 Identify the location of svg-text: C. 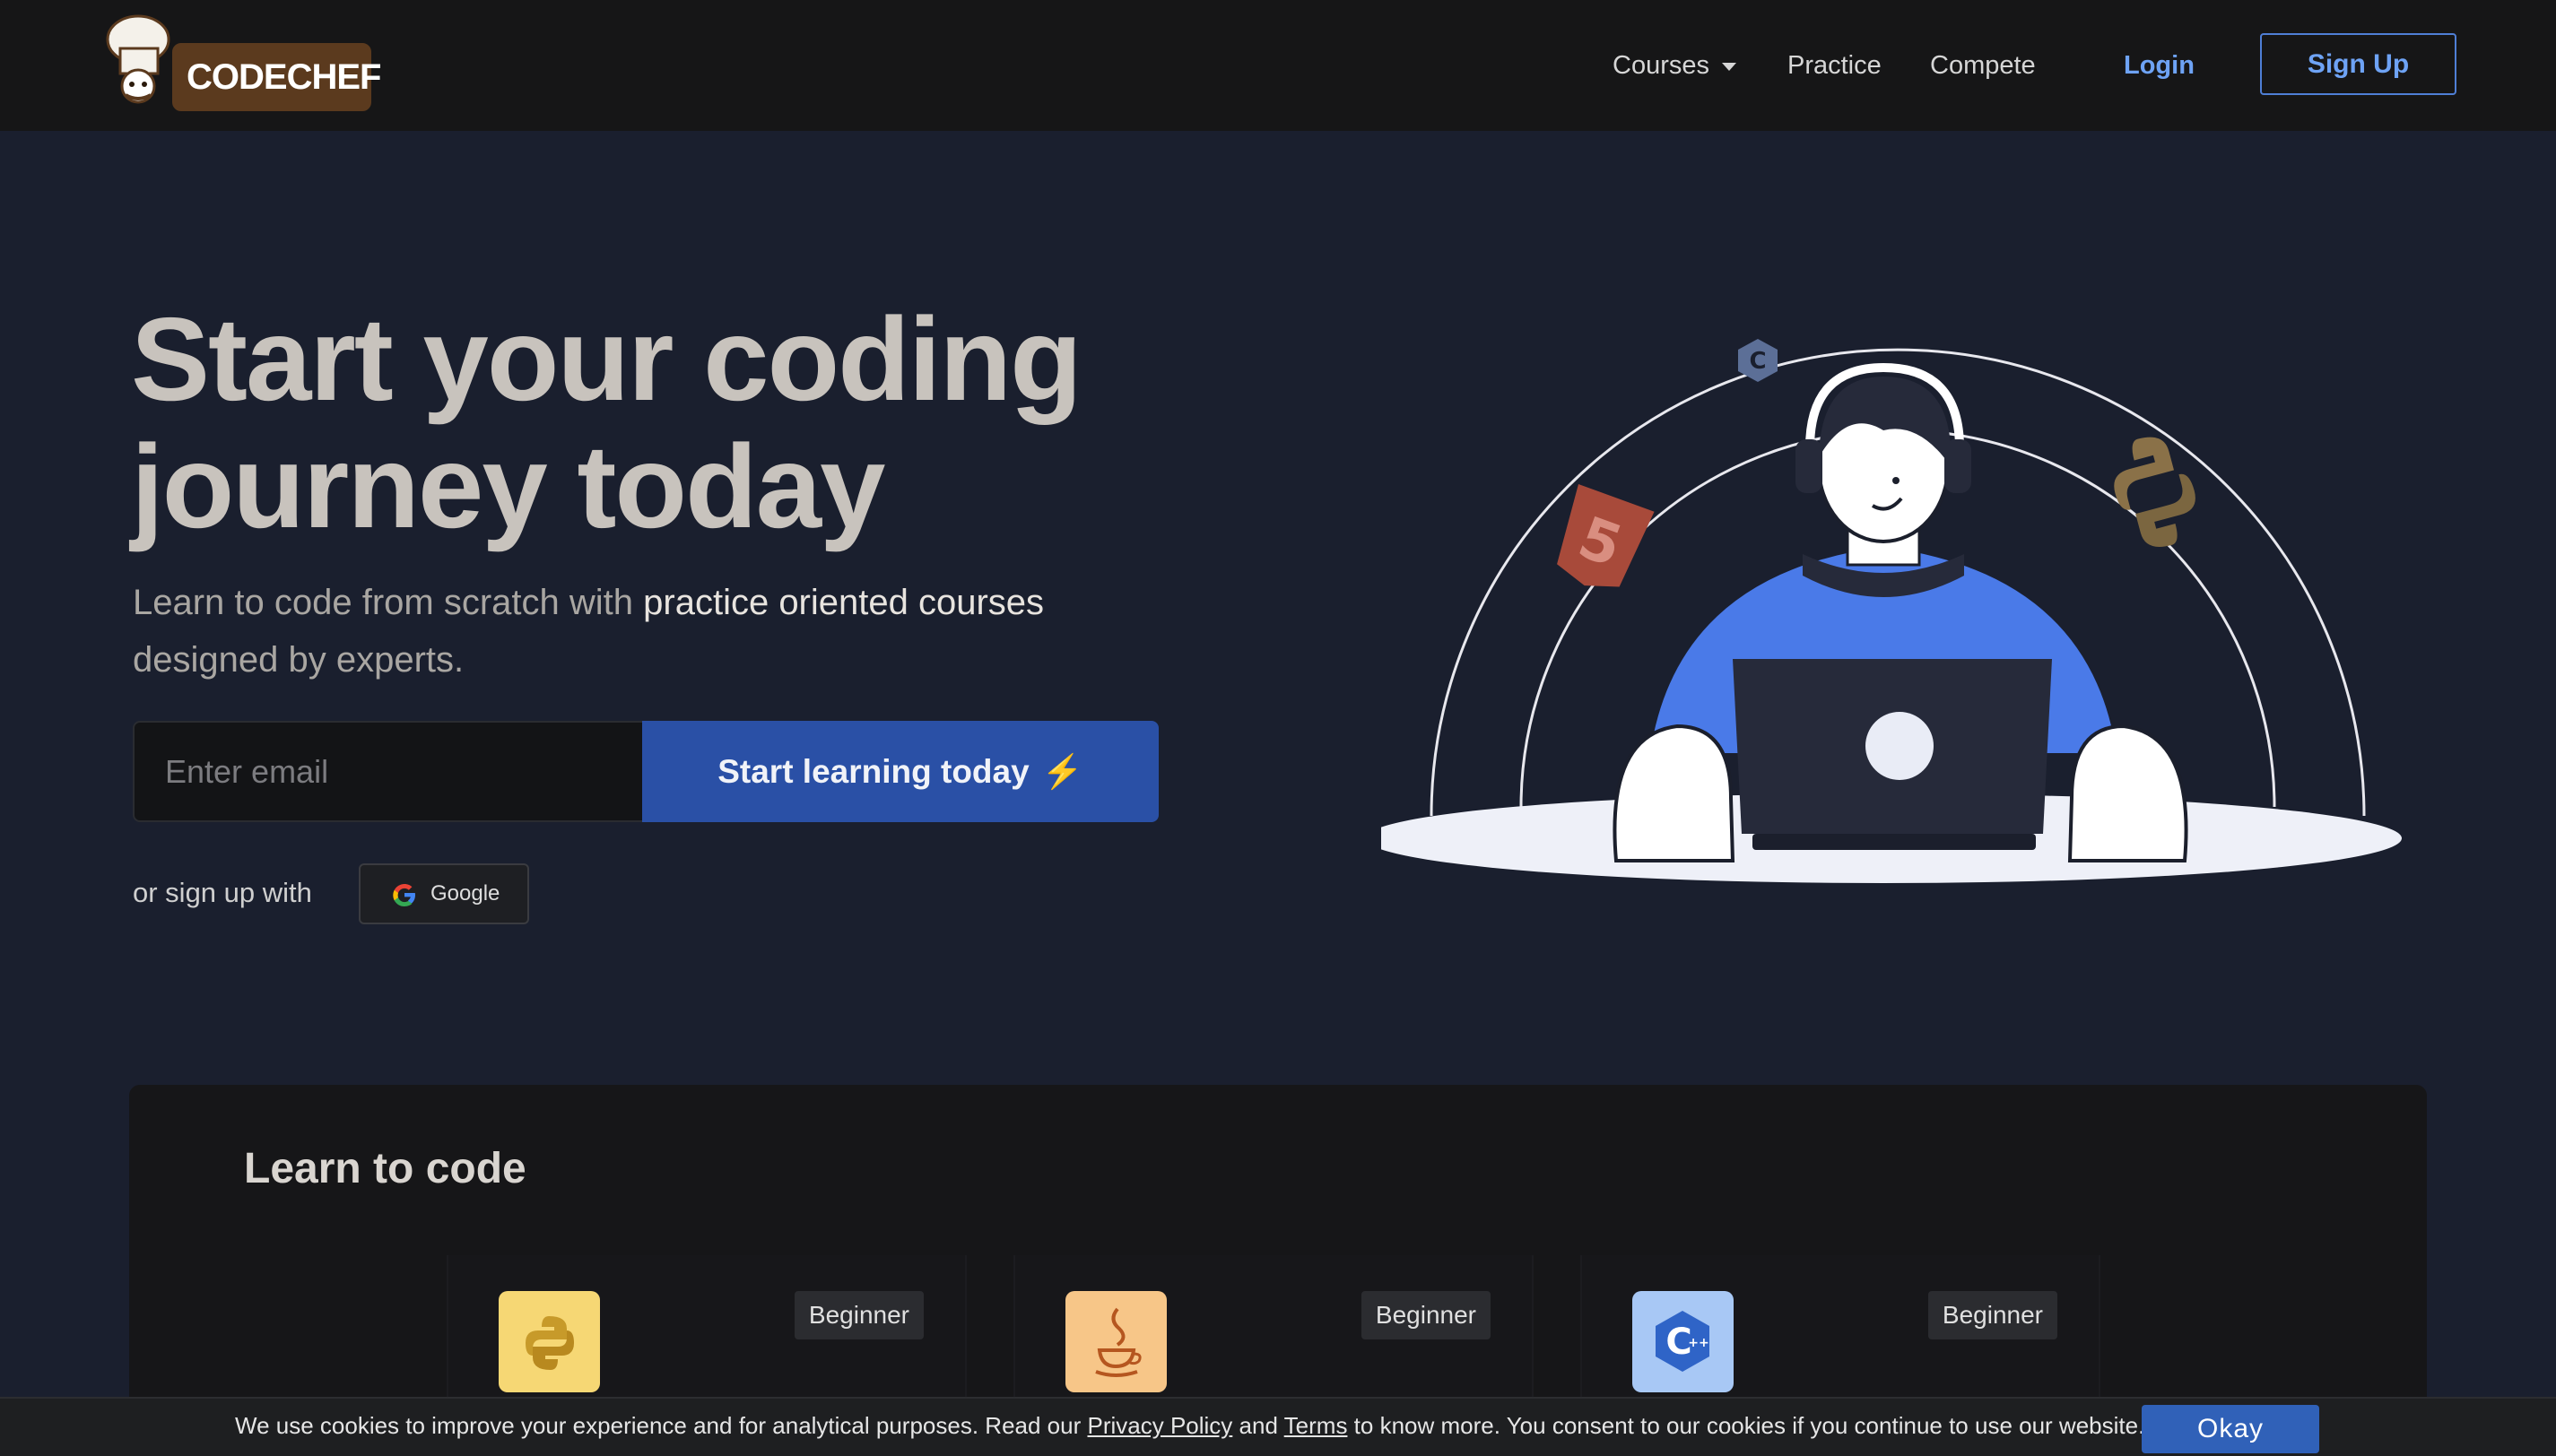
(1757, 361).